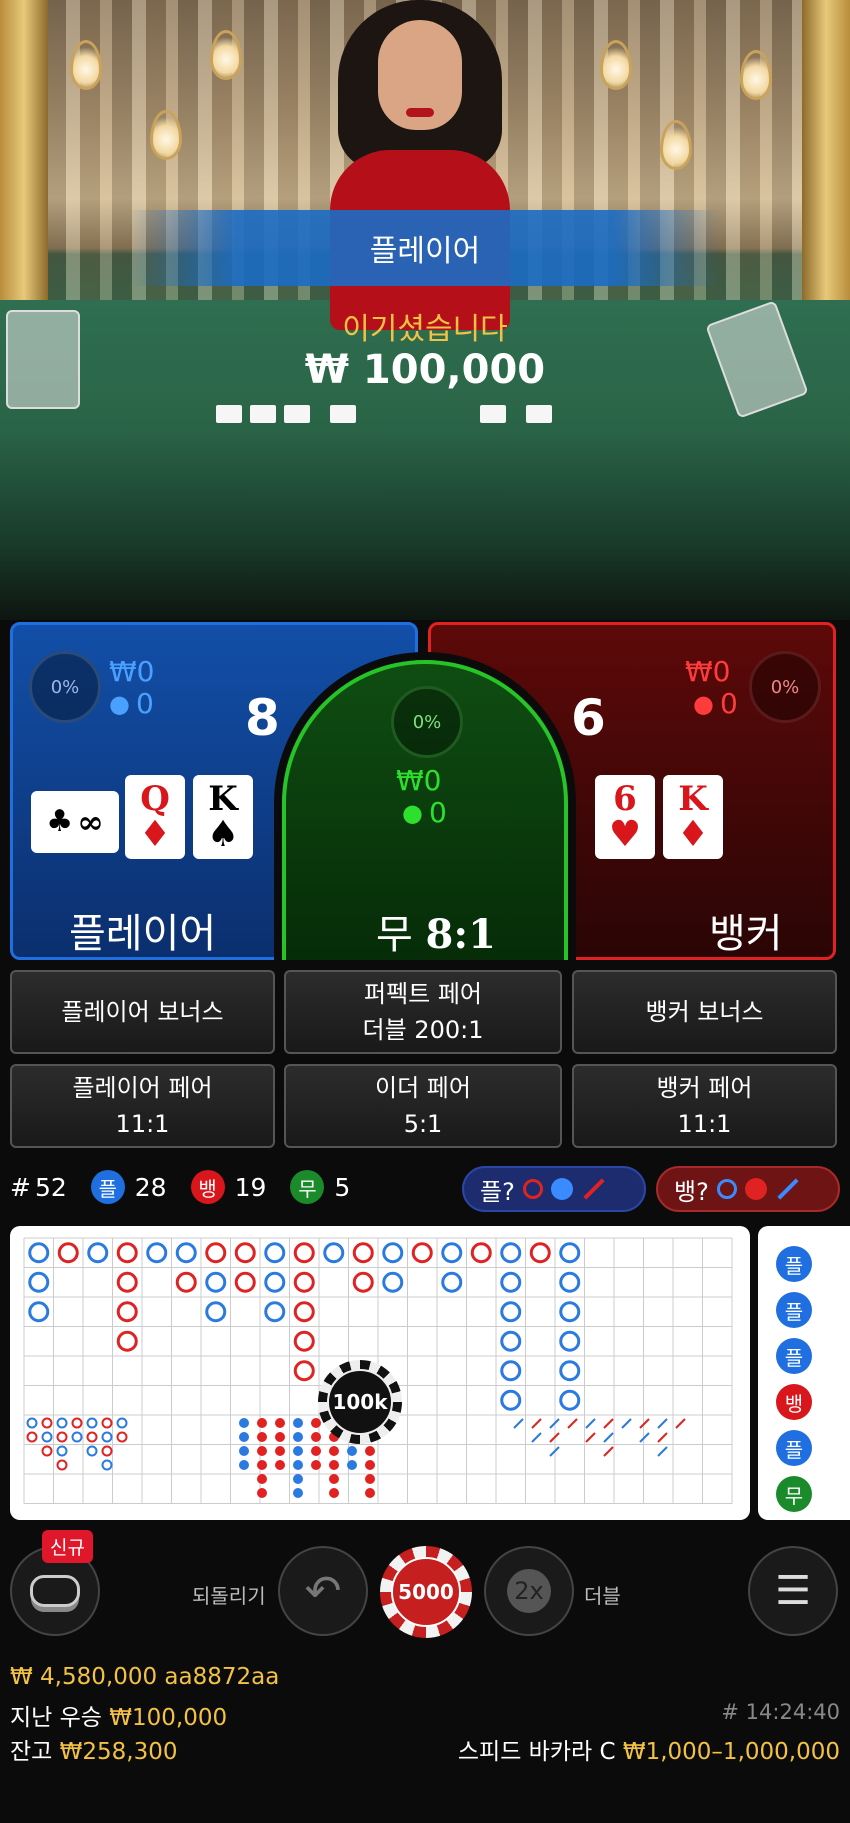 This screenshot has height=1823, width=850. What do you see at coordinates (297, 414) in the screenshot?
I see `table-card` at bounding box center [297, 414].